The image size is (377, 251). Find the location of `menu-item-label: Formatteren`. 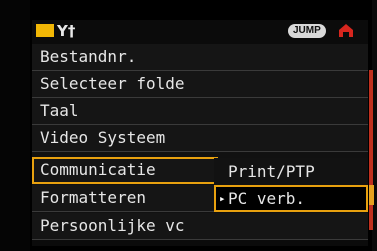

menu-item-label: Formatteren is located at coordinates (93, 197).